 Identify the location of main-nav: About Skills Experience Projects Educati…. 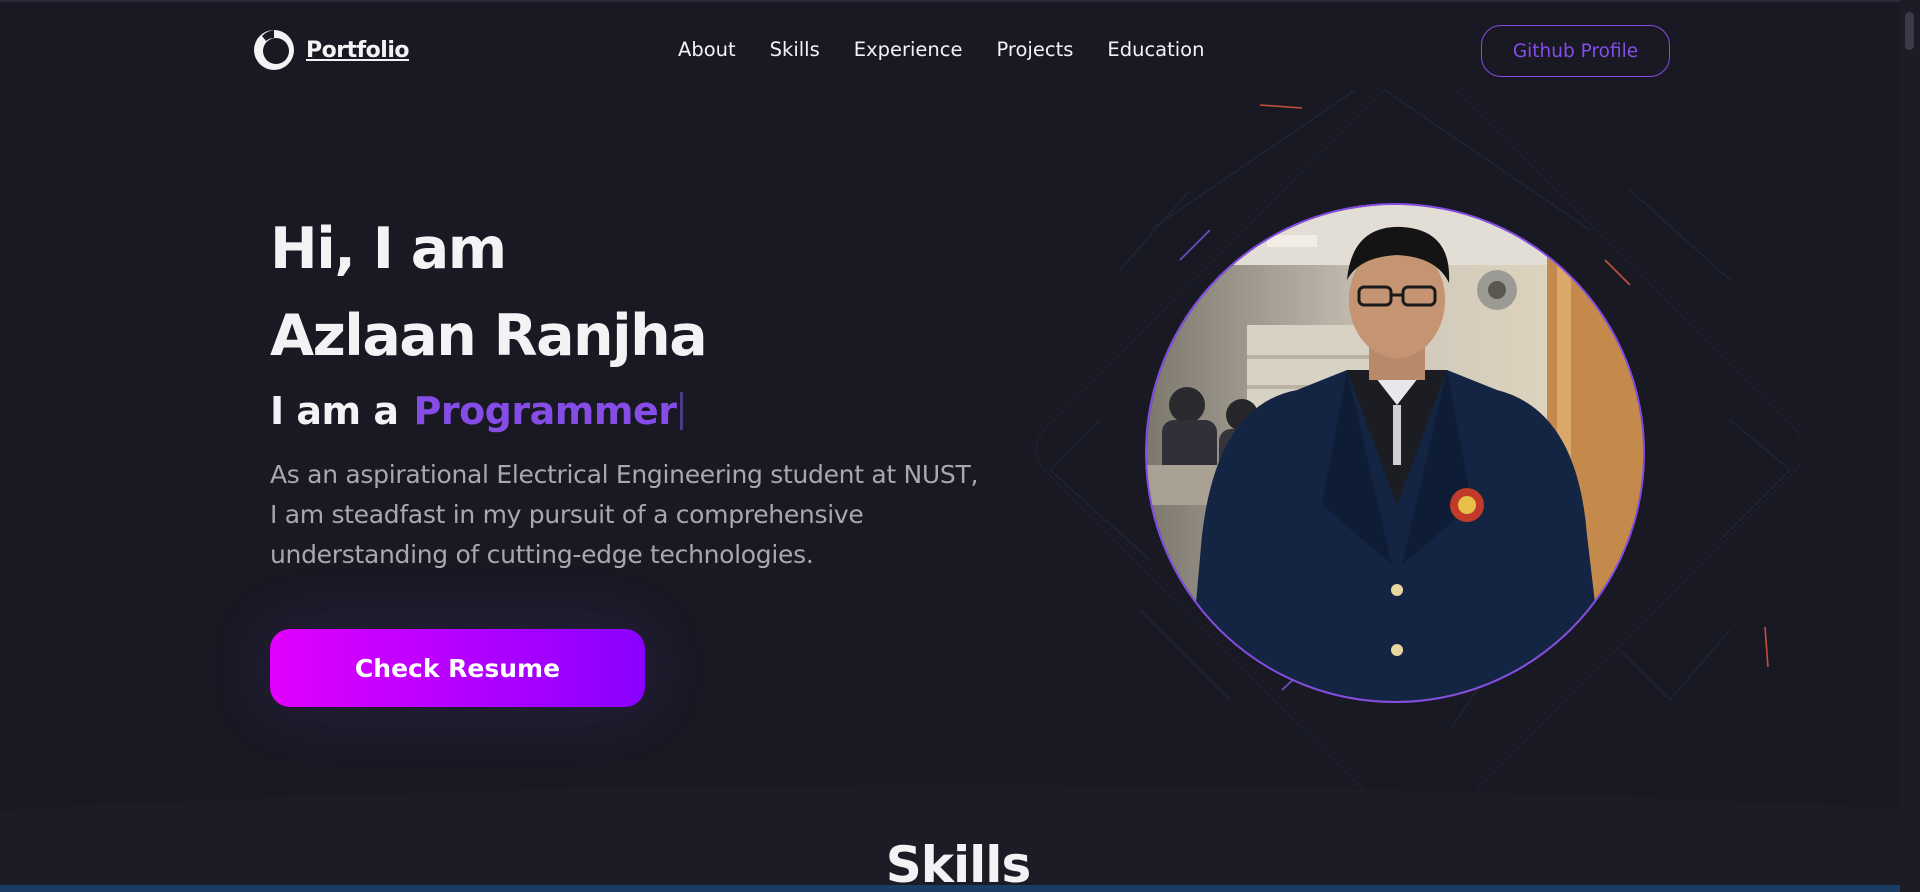
(941, 49).